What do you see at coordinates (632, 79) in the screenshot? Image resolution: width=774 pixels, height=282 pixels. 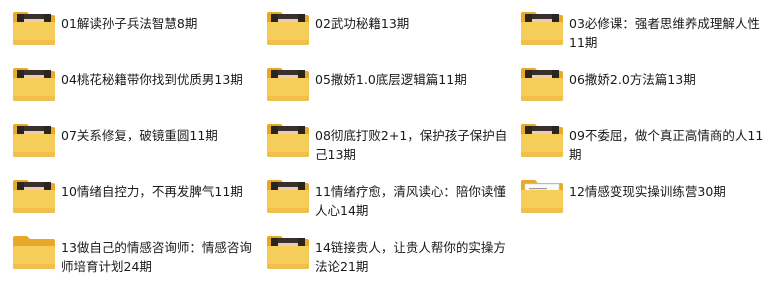 I see `folder-name: 06撒娇2.0方法篇13期` at bounding box center [632, 79].